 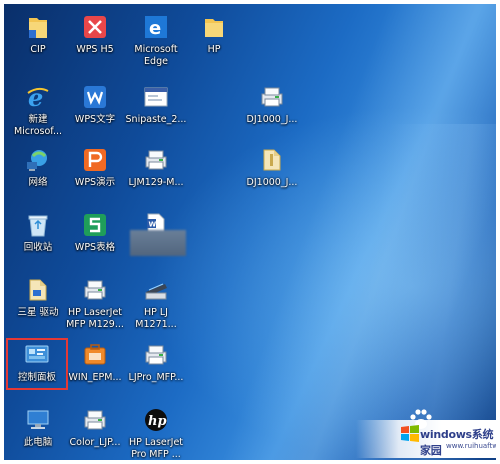 I want to click on desktop-icon-samsung-driver: 三星 驱动, so click(x=38, y=298).